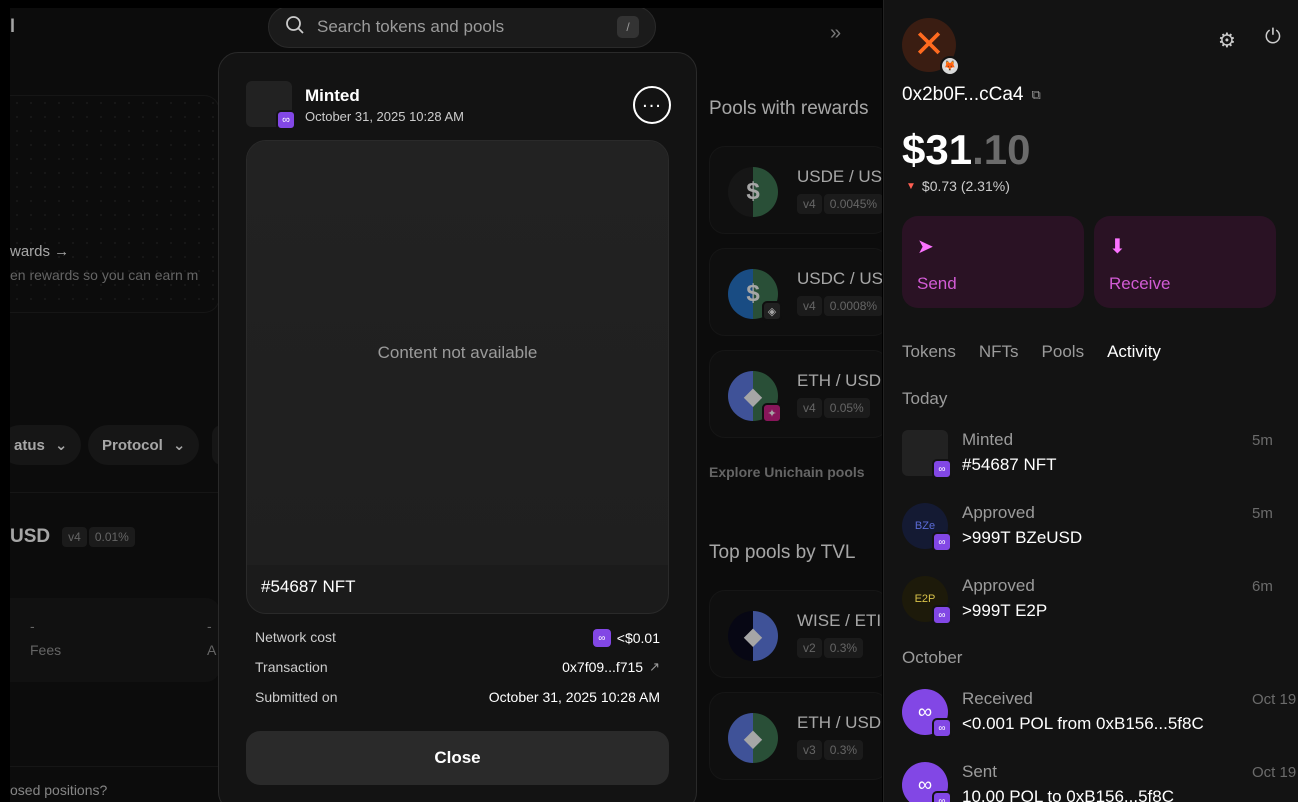 This screenshot has width=1298, height=802. What do you see at coordinates (1262, 586) in the screenshot?
I see `activity-time: 6m` at bounding box center [1262, 586].